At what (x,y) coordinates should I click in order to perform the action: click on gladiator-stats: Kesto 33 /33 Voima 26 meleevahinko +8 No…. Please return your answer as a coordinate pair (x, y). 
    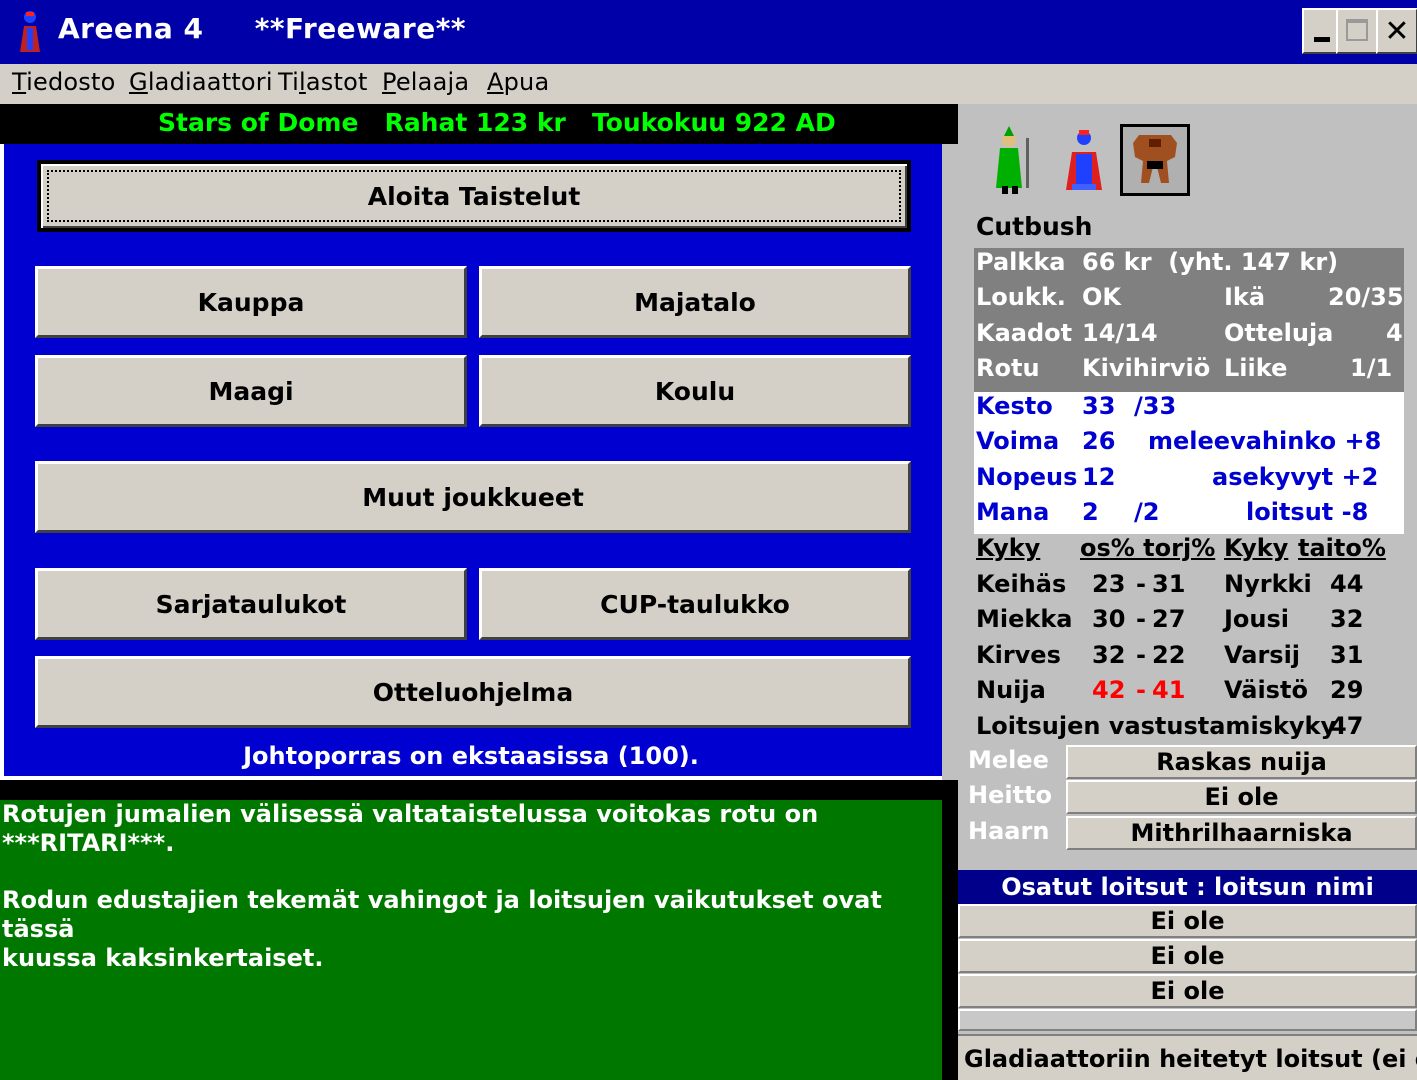
    Looking at the image, I should click on (1189, 463).